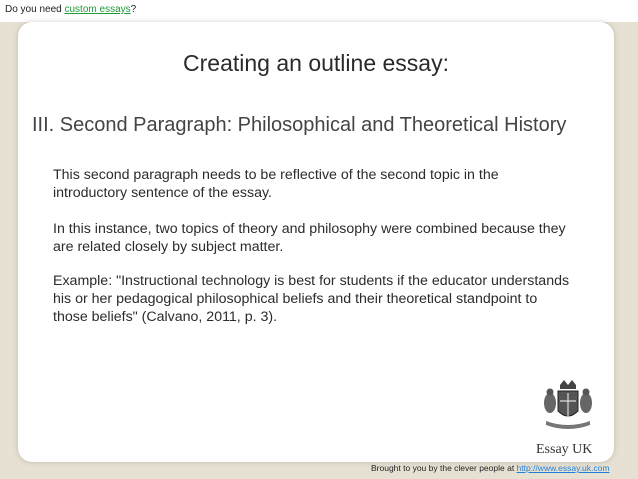 The image size is (638, 479). I want to click on top-note: Do you need custom essays?, so click(70, 9).